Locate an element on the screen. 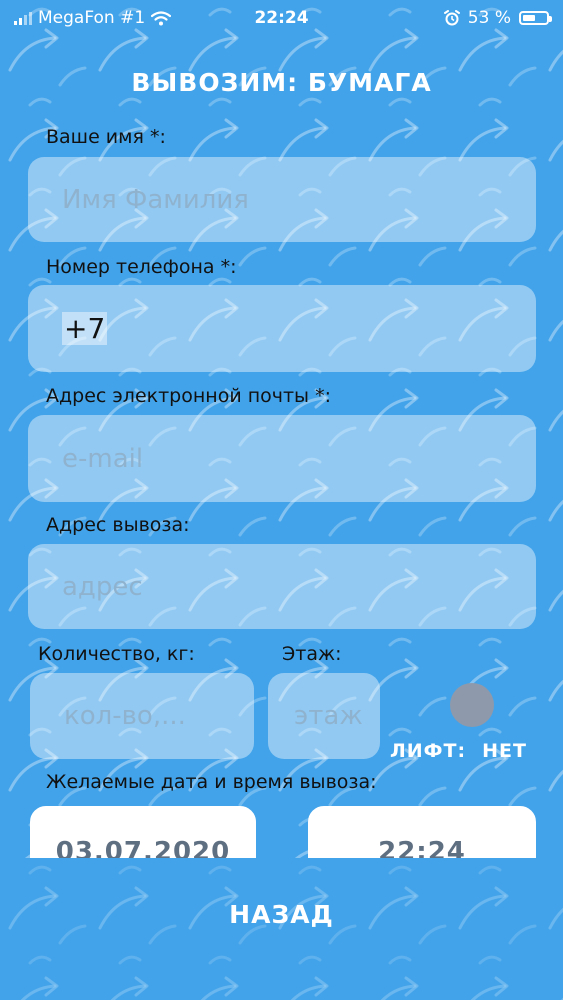 Image resolution: width=563 pixels, height=1000 pixels. lift-status: ЛИФТ: НЕТ is located at coordinates (458, 751).